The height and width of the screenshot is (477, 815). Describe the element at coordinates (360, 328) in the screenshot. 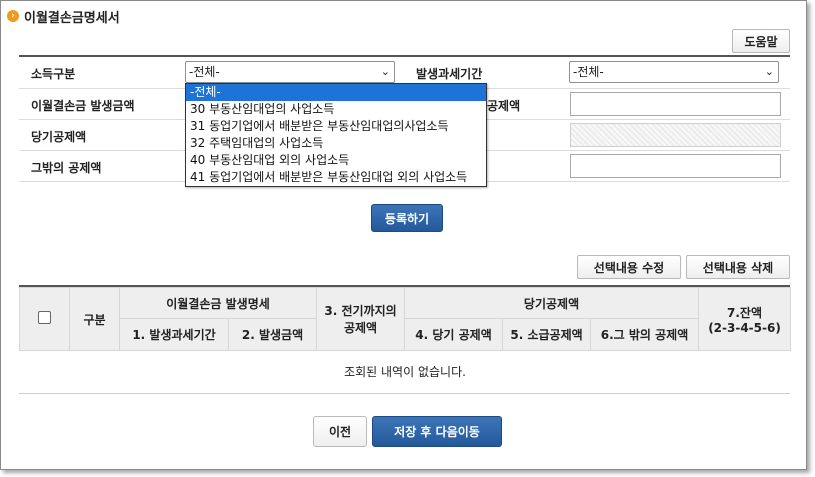

I see `col-prior-line2: 공제액` at that location.